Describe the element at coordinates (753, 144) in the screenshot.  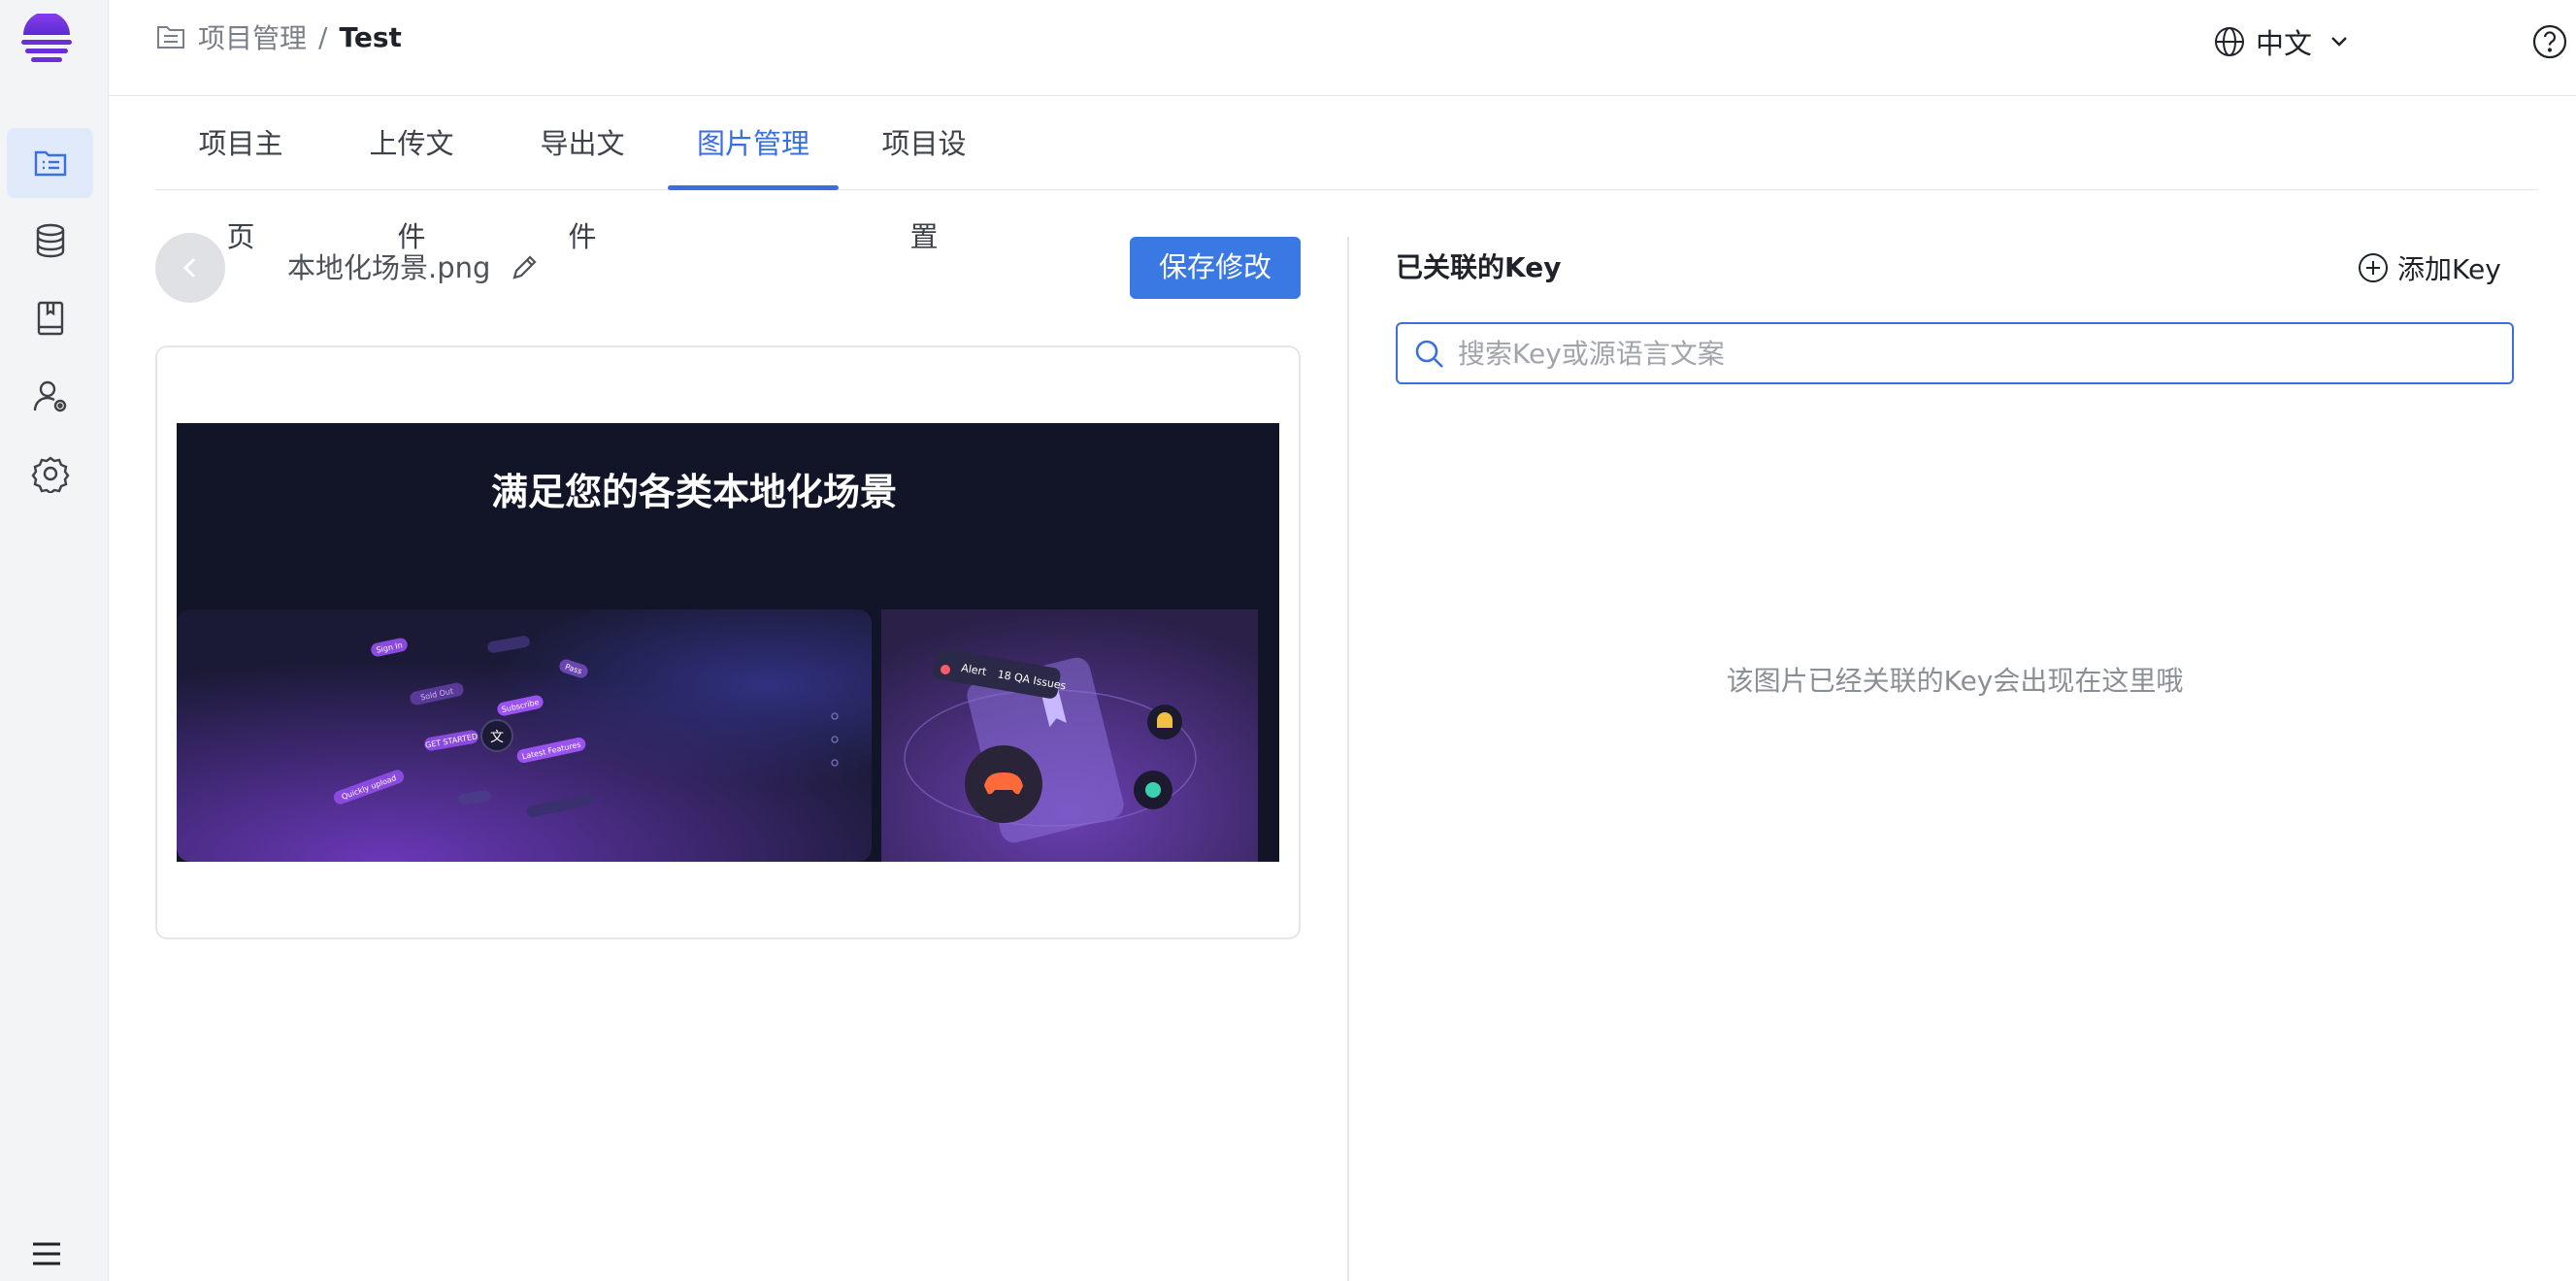
I see `tab-image-management: 图片管理` at that location.